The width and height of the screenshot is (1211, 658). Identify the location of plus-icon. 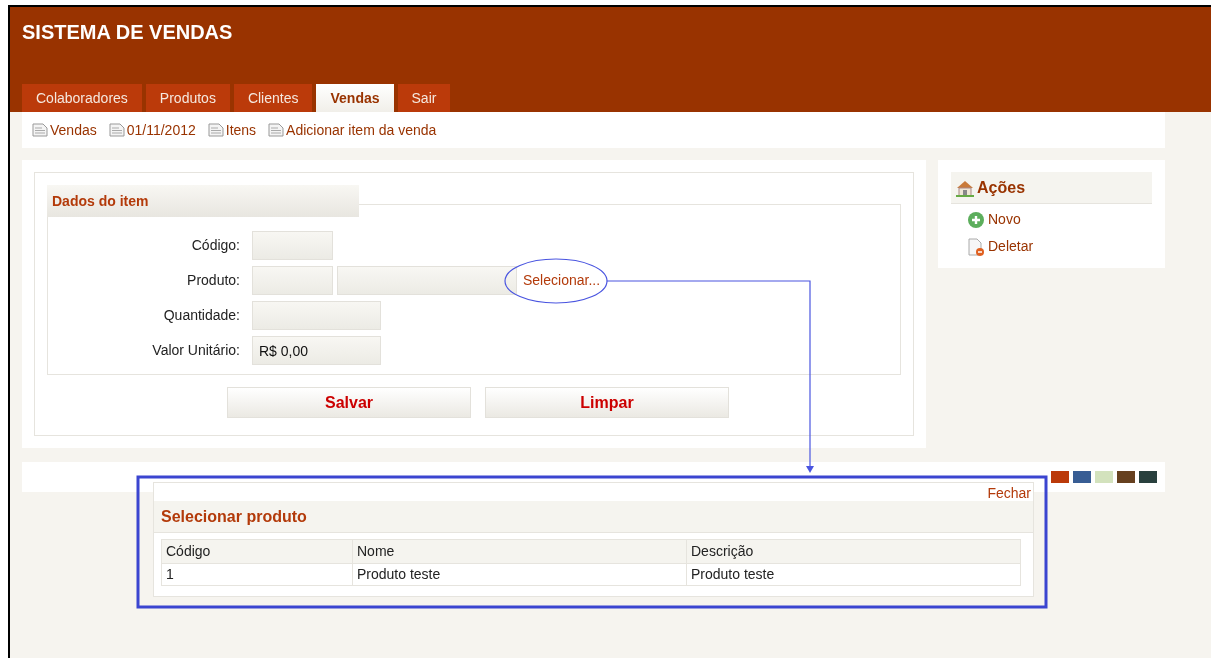
(976, 219).